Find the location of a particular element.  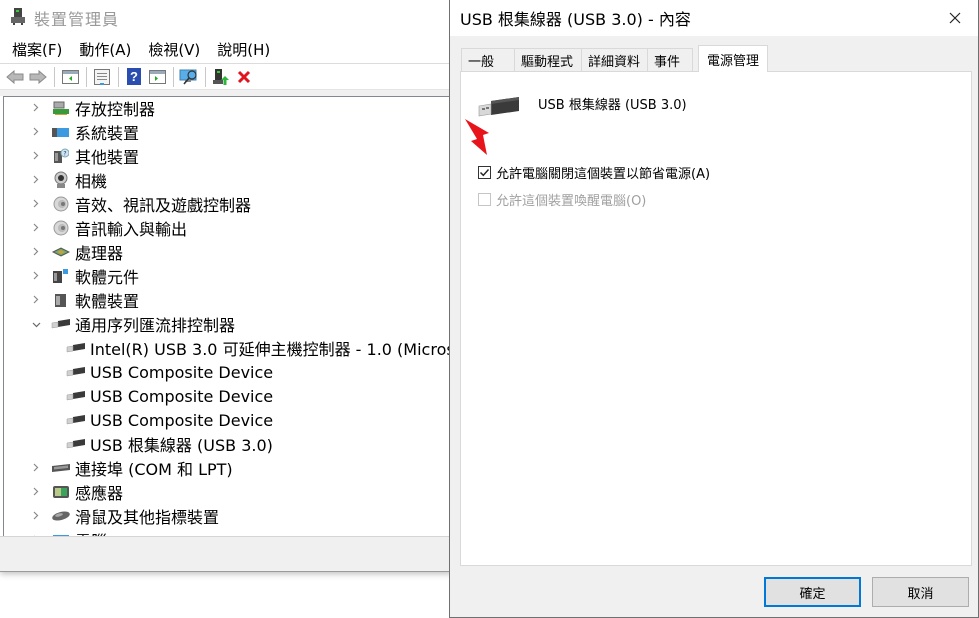

device-manager-app-icon is located at coordinates (18, 18).